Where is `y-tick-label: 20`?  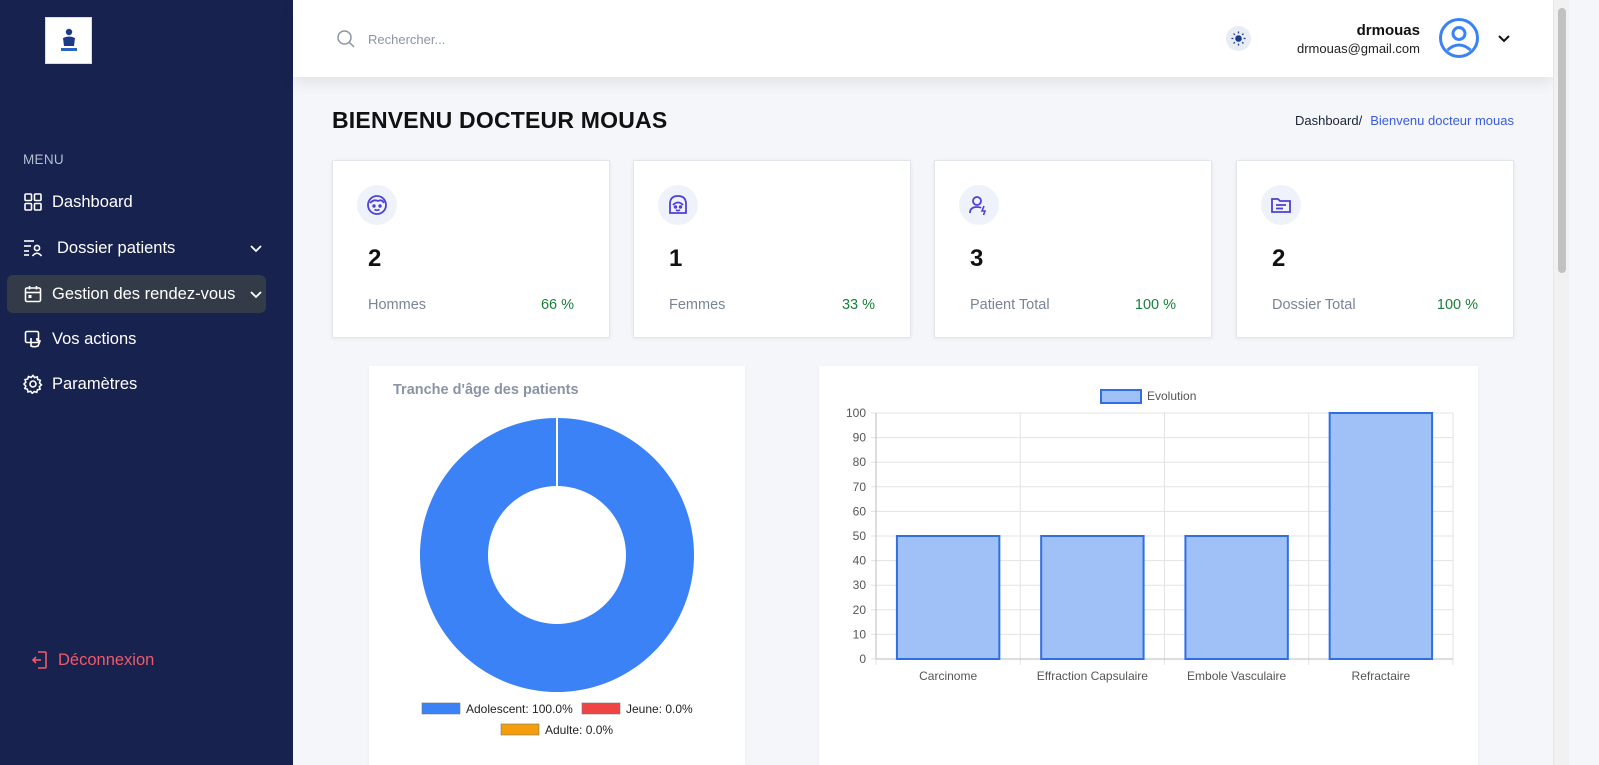
y-tick-label: 20 is located at coordinates (860, 610).